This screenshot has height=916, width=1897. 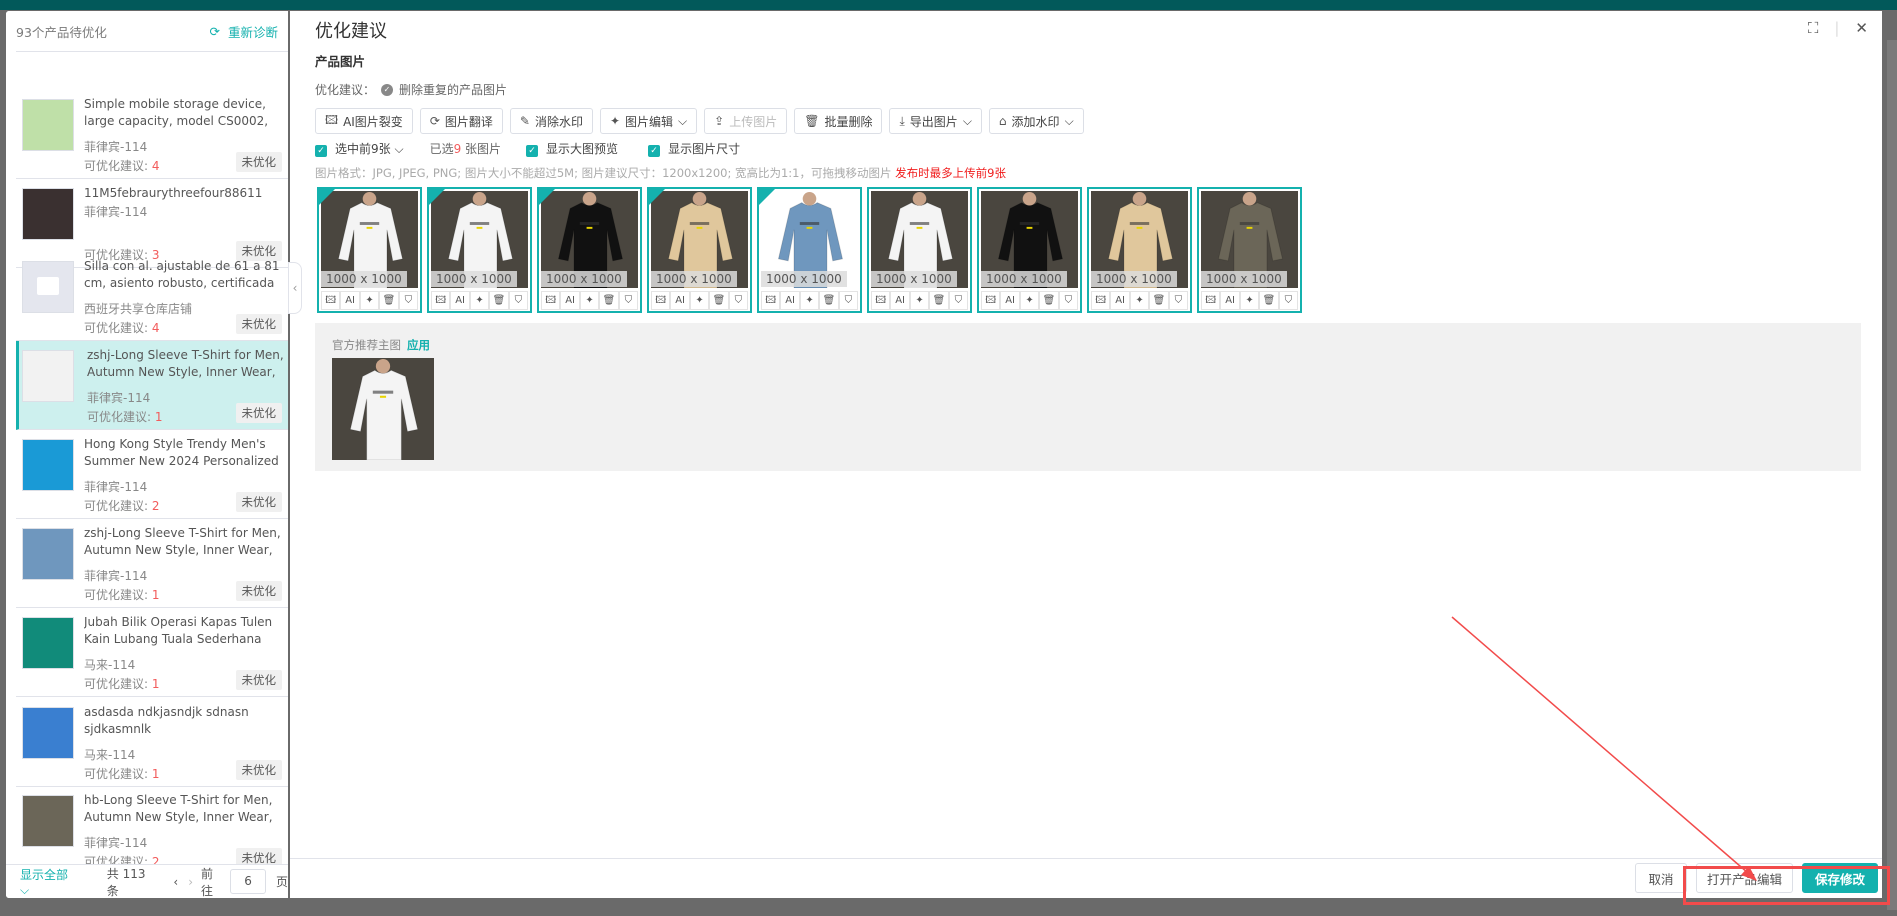 I want to click on collapse-panel-button: ‹, so click(x=295, y=288).